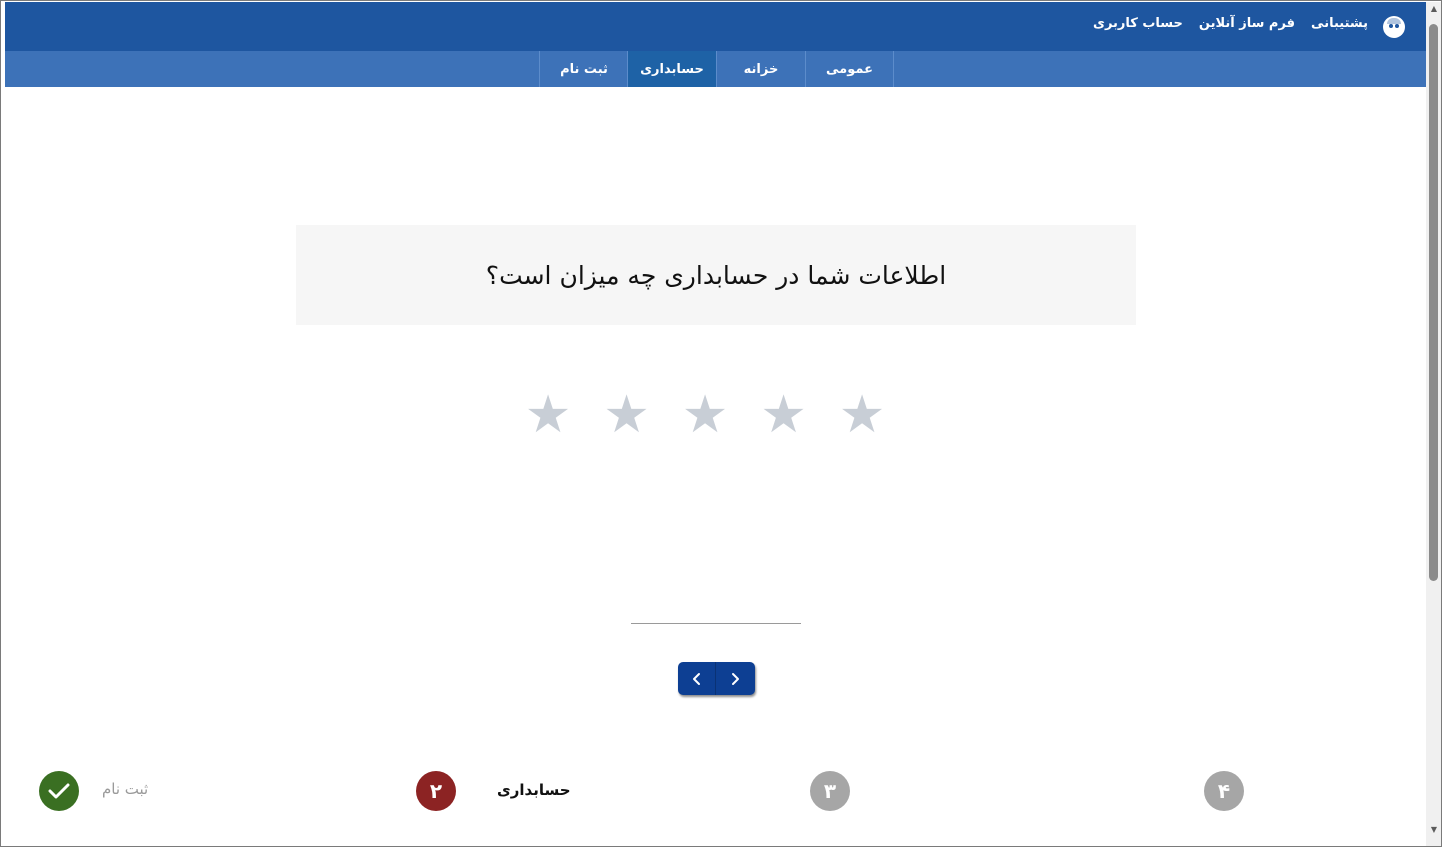 The image size is (1442, 847). I want to click on chevron-left-icon, so click(696, 678).